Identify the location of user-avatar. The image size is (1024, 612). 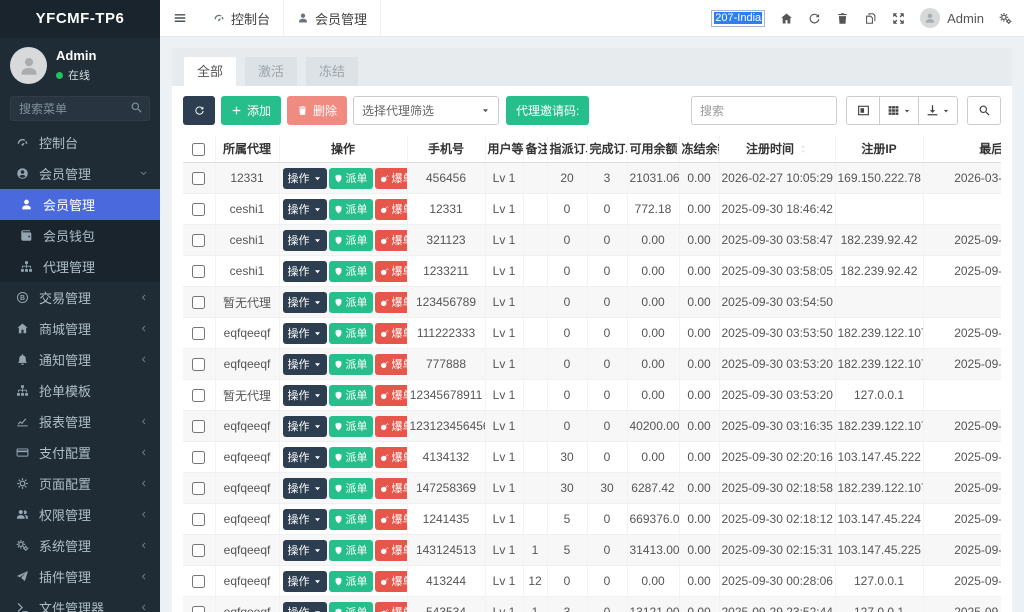
(28, 65).